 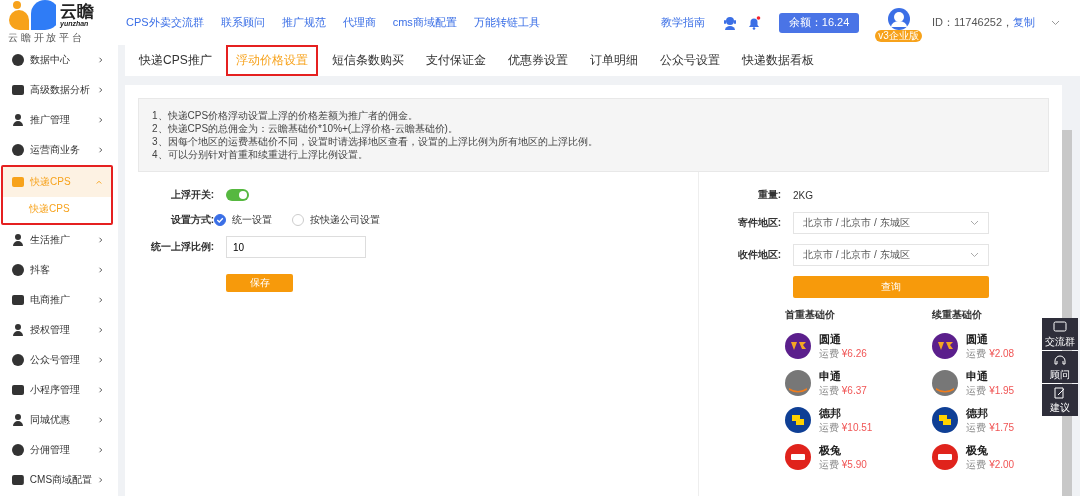 I want to click on toggle-switch, so click(x=237, y=195).